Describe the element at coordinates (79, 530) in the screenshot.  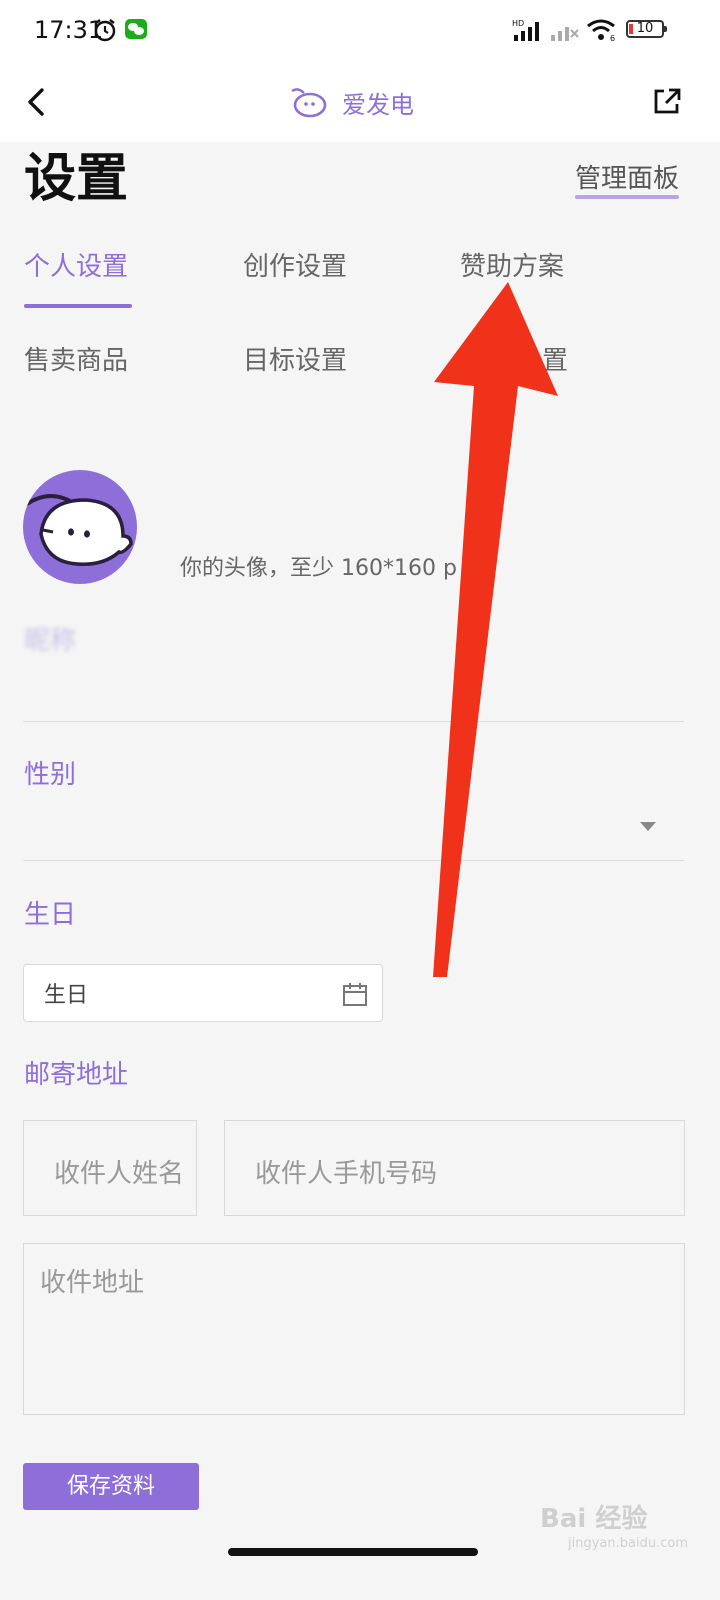
I see `afdian-mascot-icon` at that location.